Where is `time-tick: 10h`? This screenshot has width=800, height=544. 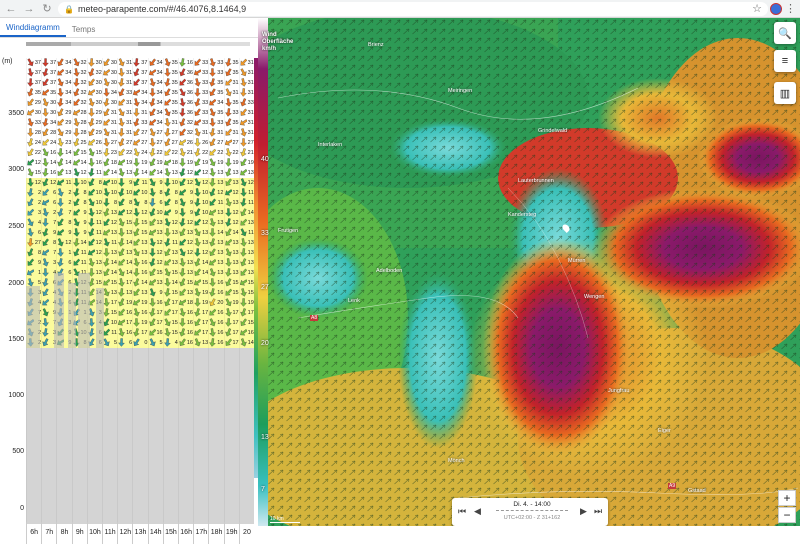
time-tick: 10h is located at coordinates (94, 533).